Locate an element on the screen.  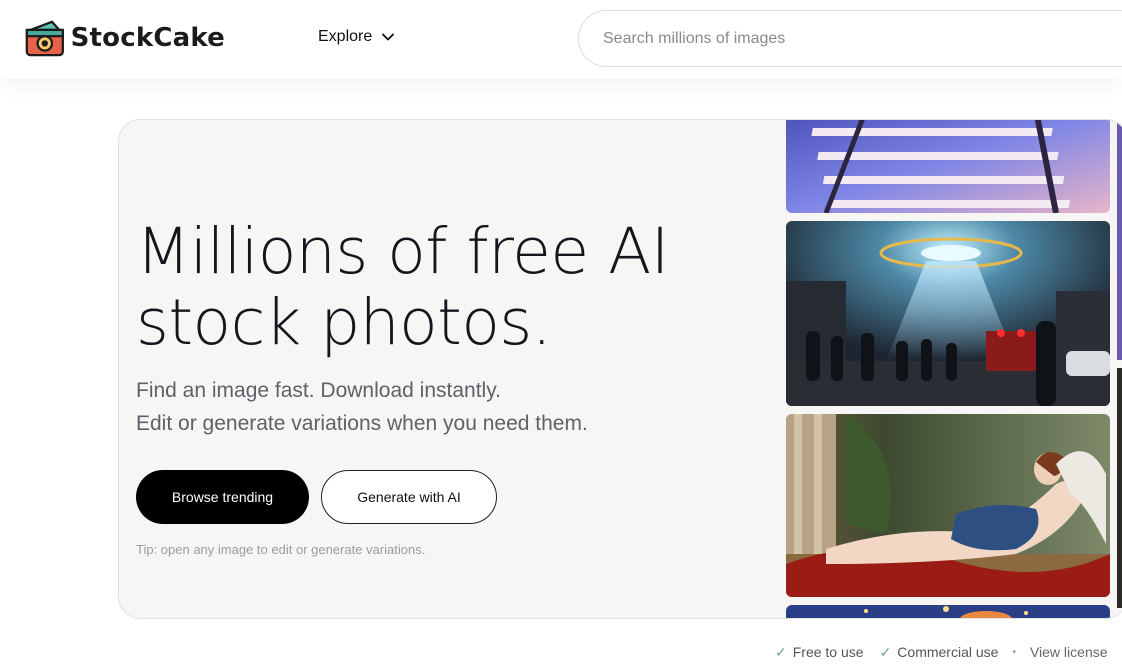
photo-classical-painting is located at coordinates (948, 505).